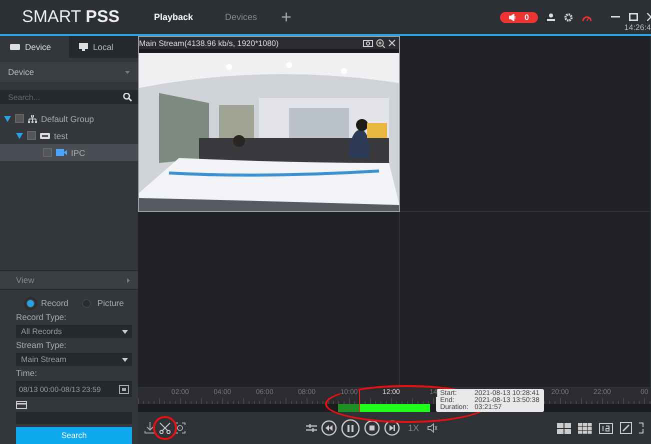  I want to click on minimize-icon, so click(615, 17).